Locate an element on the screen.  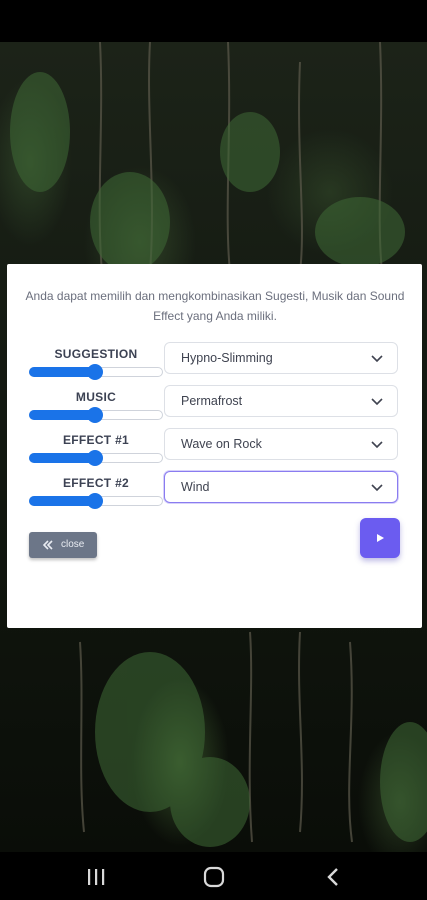
effect-1-select: Wave on Rock is located at coordinates (281, 444).